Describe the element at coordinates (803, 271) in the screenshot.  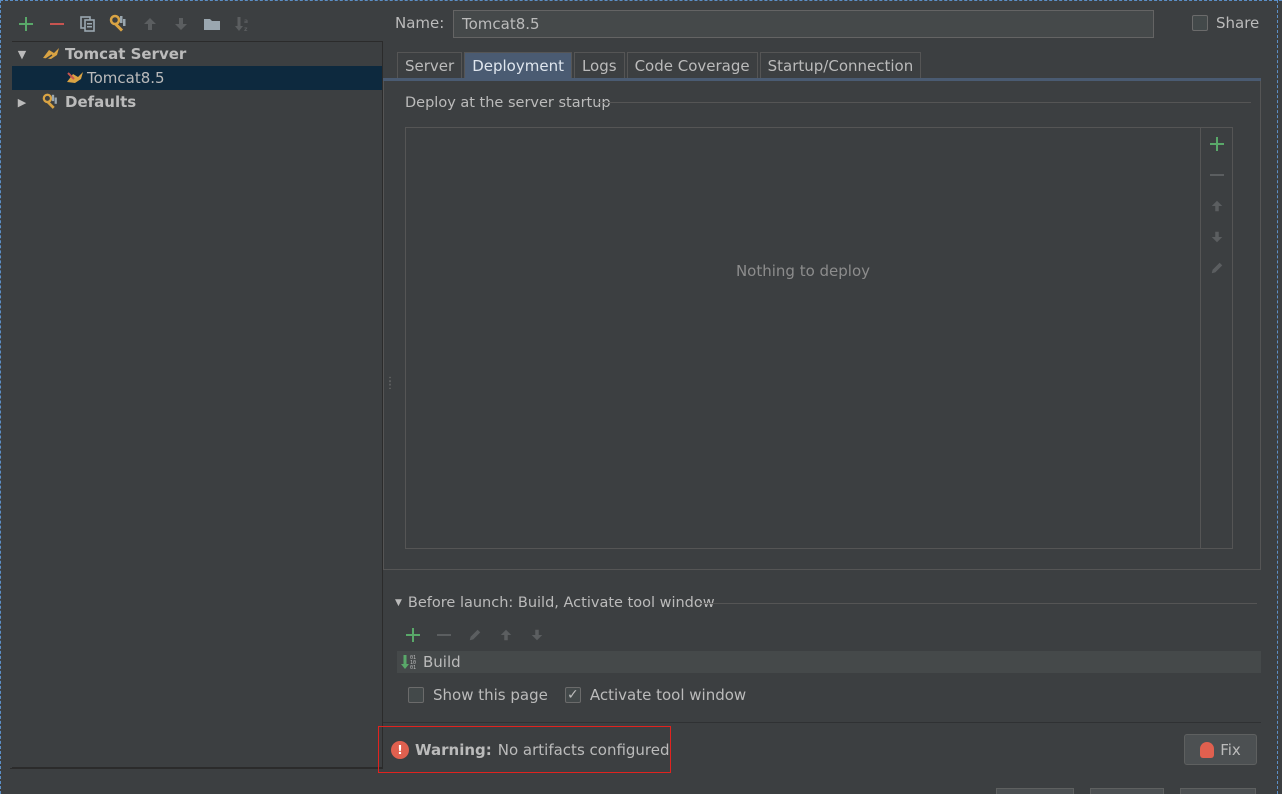
I see `empty-list-text: Nothing to deploy` at that location.